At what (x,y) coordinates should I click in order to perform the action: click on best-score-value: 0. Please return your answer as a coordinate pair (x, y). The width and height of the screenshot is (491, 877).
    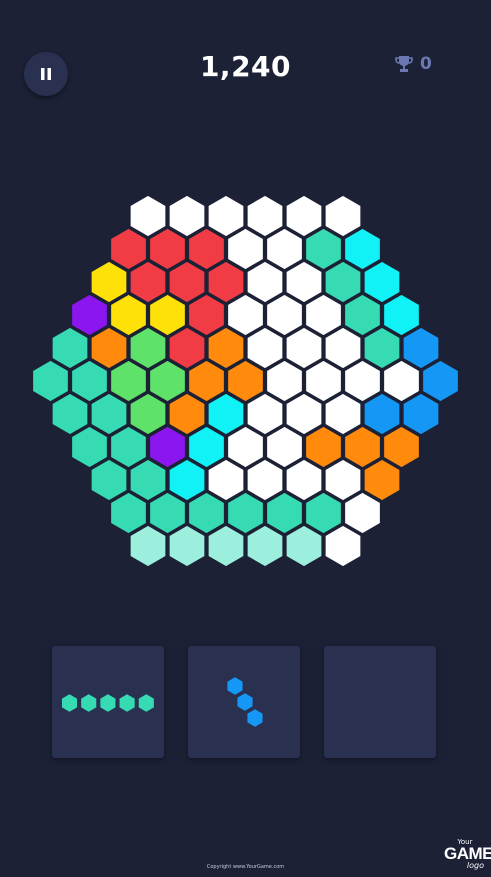
    Looking at the image, I should click on (426, 64).